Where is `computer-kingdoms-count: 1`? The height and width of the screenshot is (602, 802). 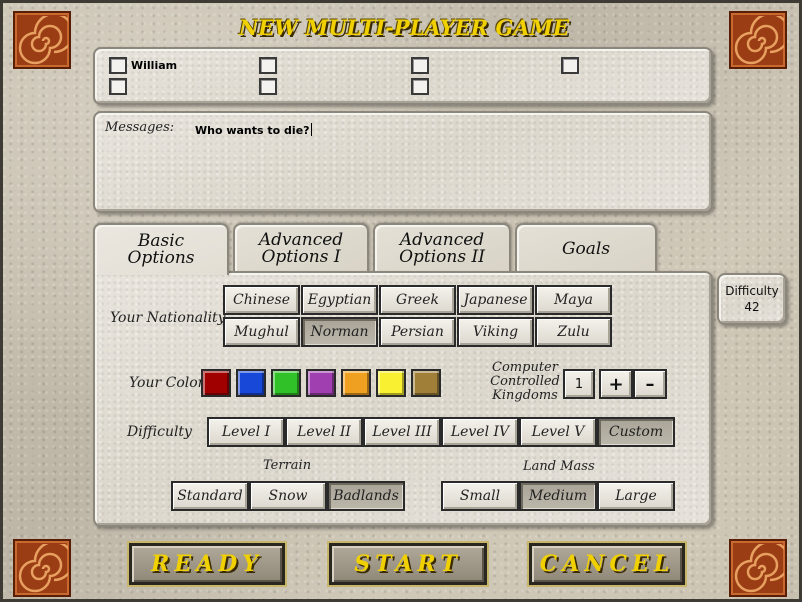 computer-kingdoms-count: 1 is located at coordinates (579, 384).